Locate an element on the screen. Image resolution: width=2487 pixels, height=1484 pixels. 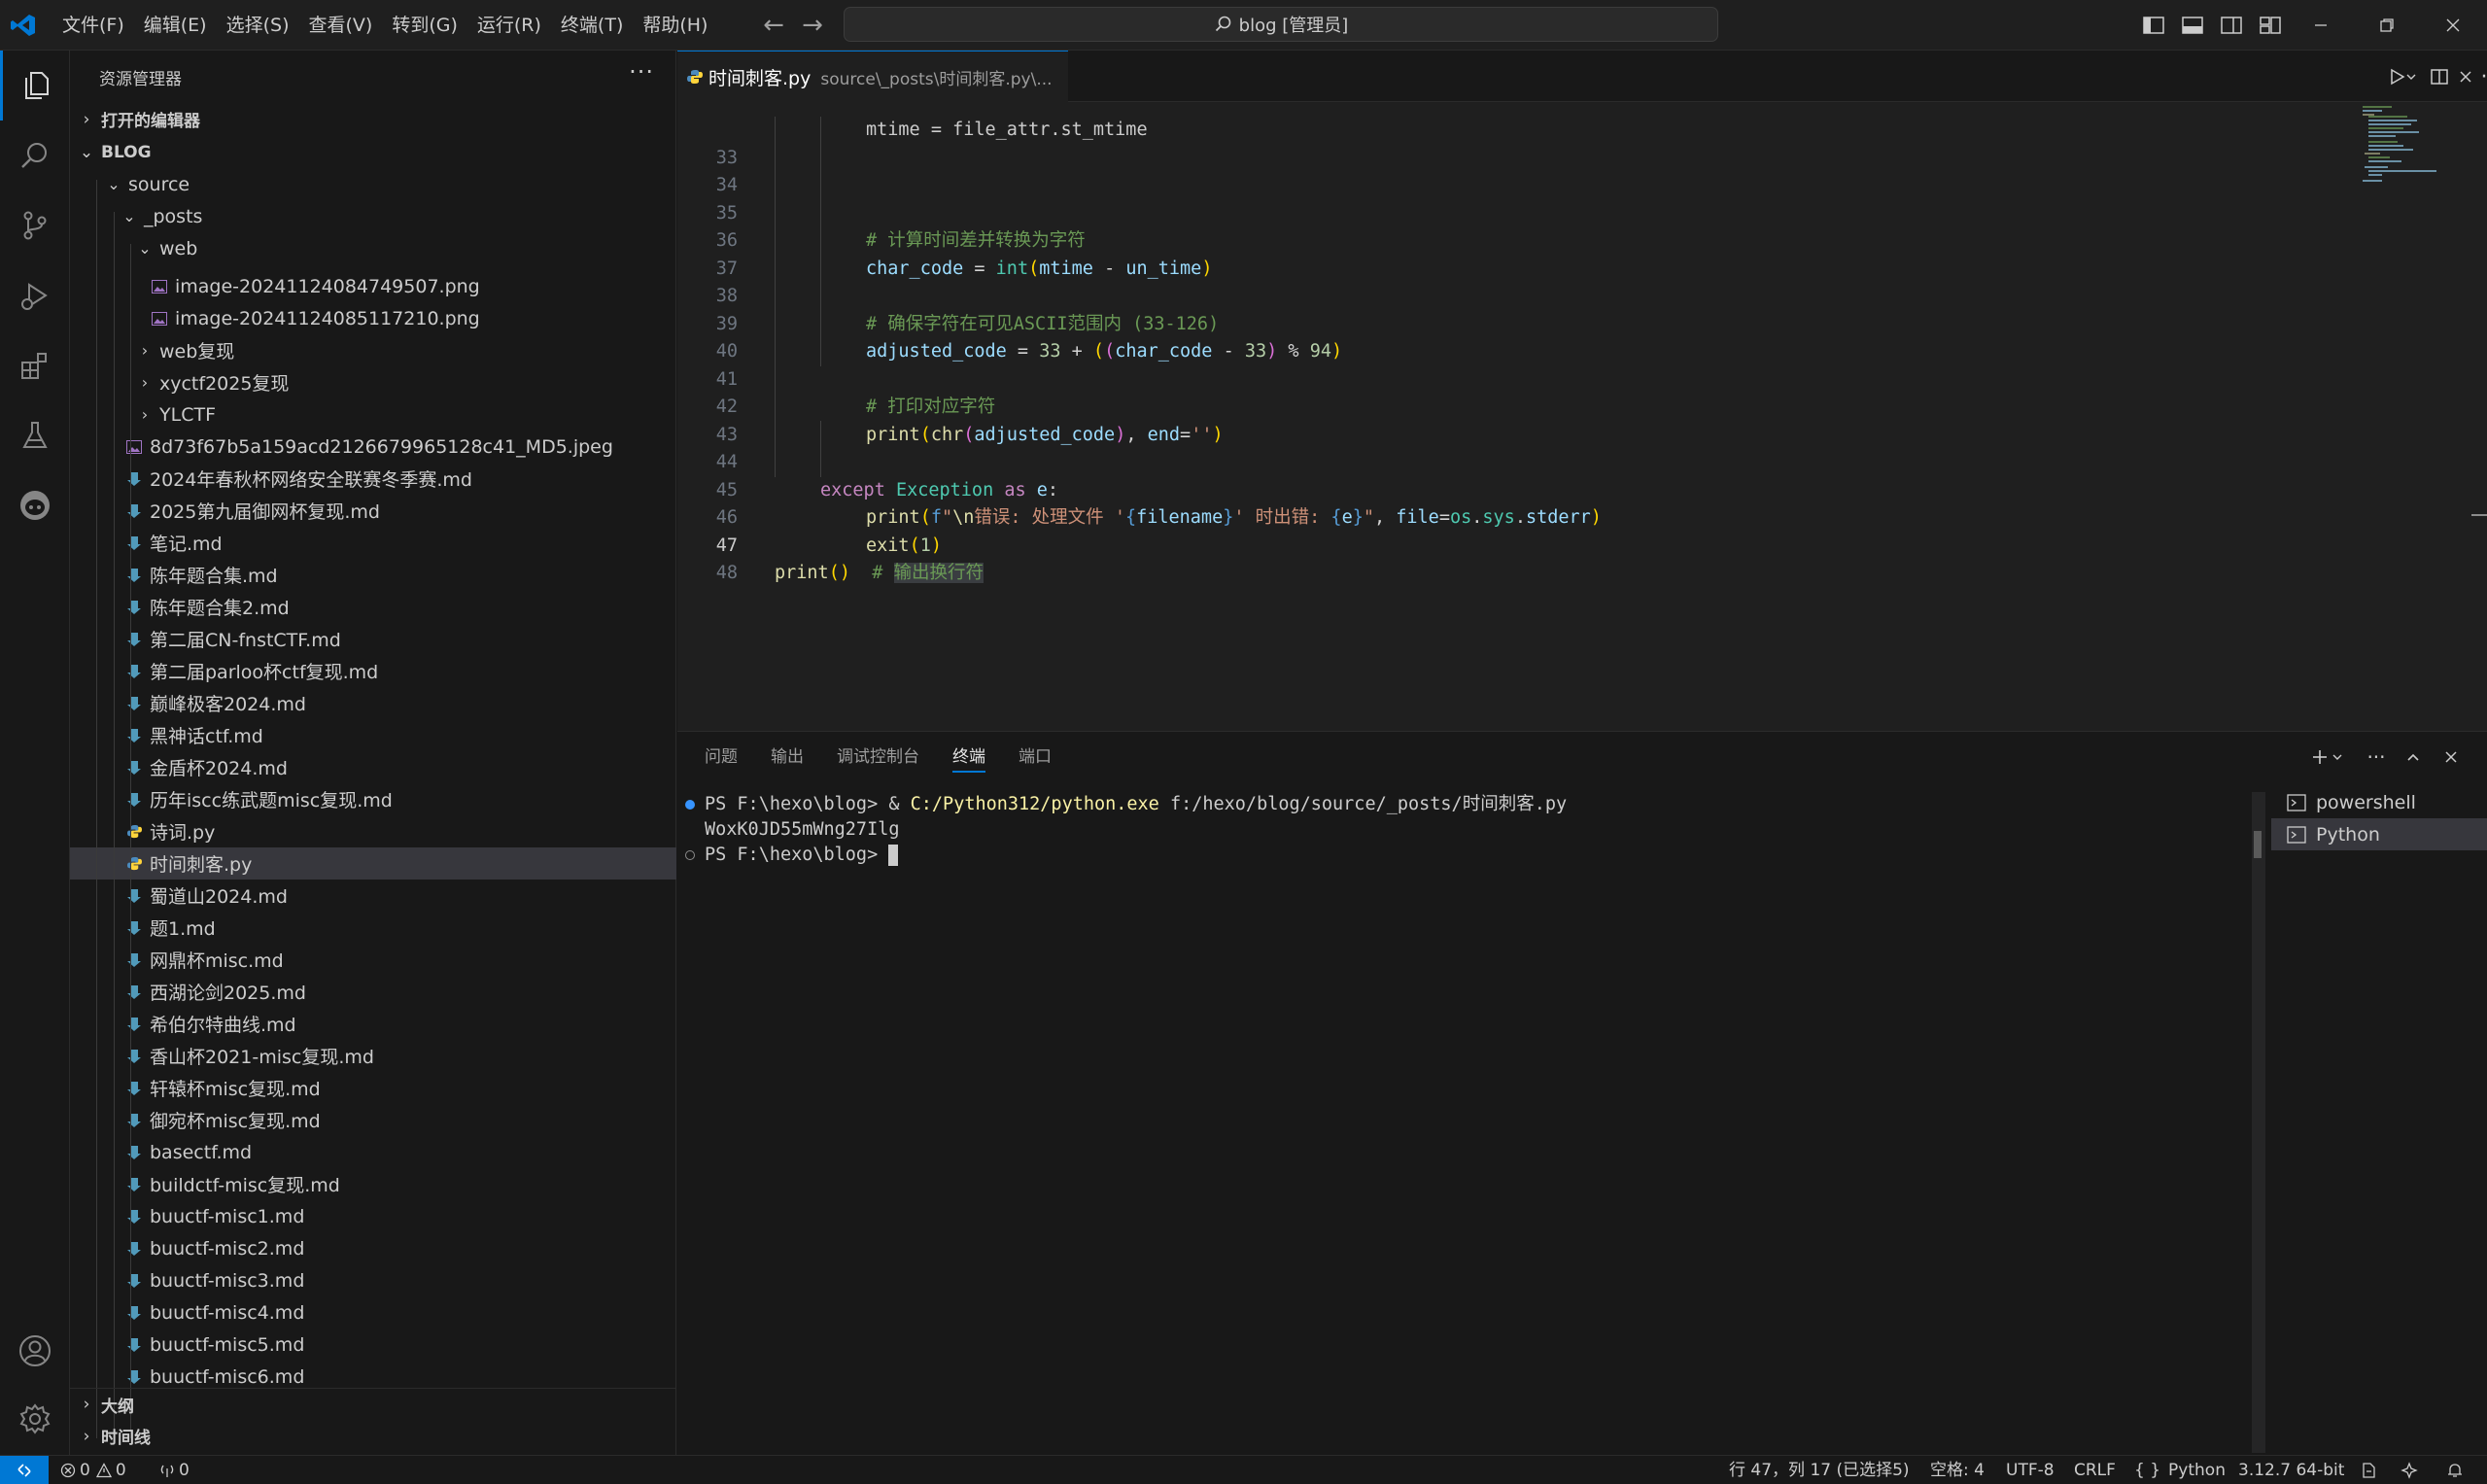
end-of-line: CRLF is located at coordinates (2095, 1470).